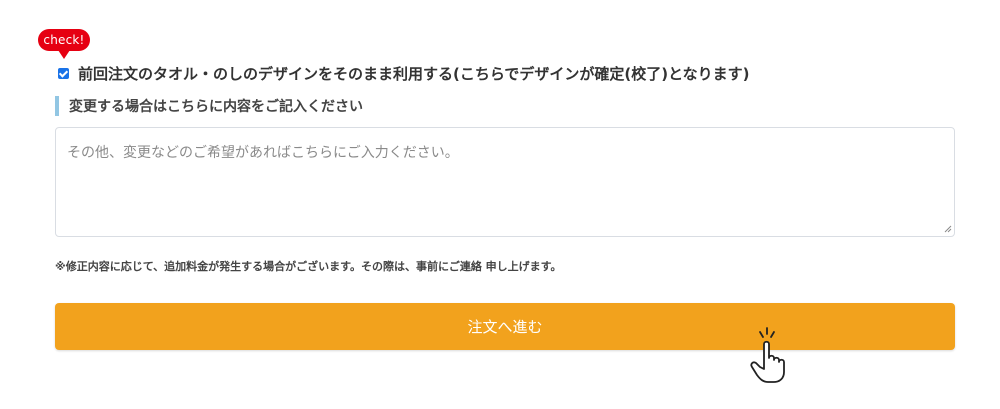 Image resolution: width=1000 pixels, height=409 pixels. Describe the element at coordinates (64, 44) in the screenshot. I see `check-badge: check!` at that location.